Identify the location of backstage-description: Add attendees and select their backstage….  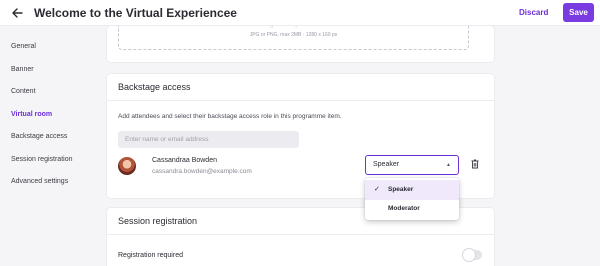
(230, 116).